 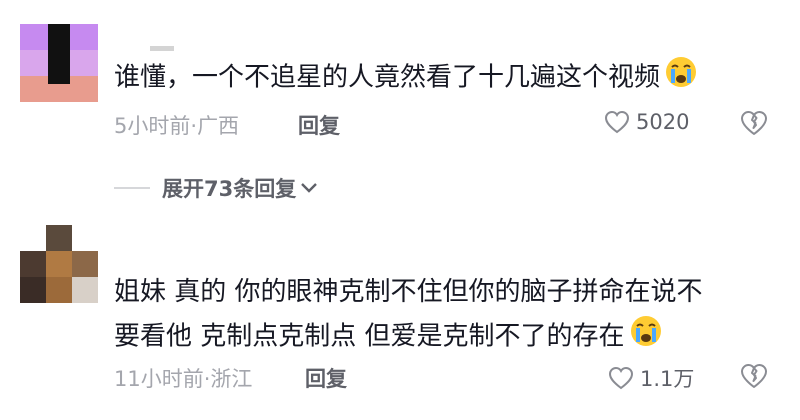 What do you see at coordinates (408, 292) in the screenshot?
I see `comment-line: 姐妹 真的 你的眼神克制不住但你的脑子拼命在说不` at bounding box center [408, 292].